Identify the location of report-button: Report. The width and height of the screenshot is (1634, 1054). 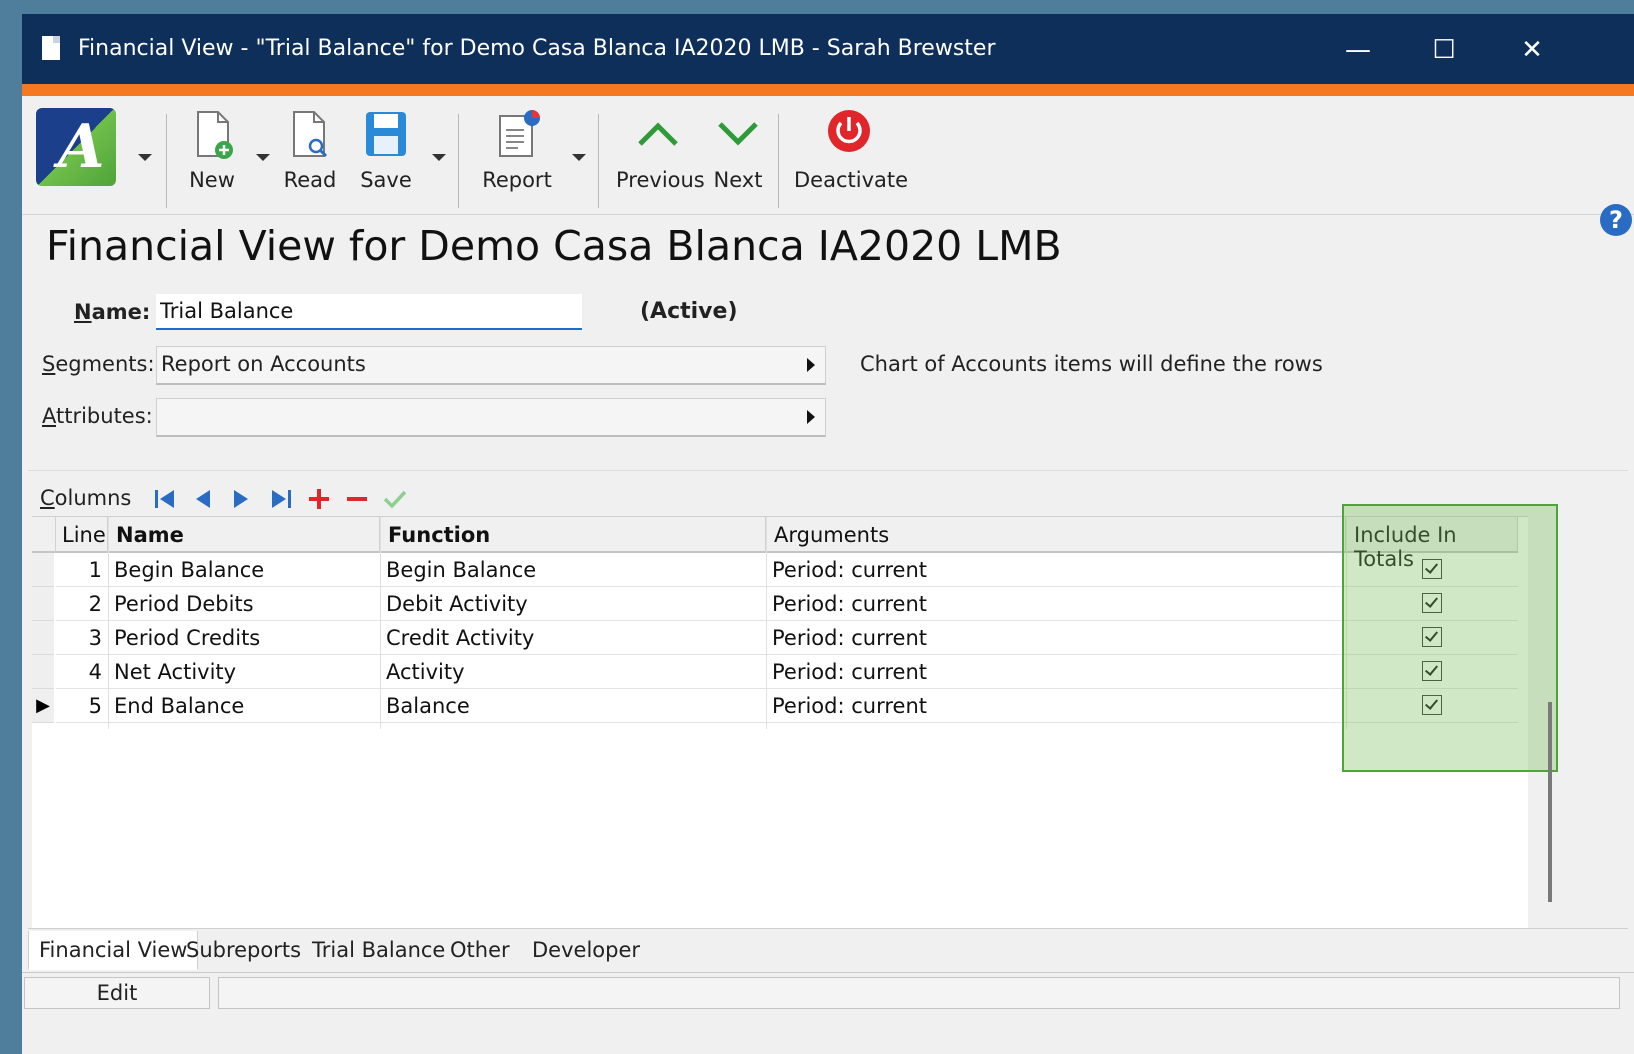
(517, 154).